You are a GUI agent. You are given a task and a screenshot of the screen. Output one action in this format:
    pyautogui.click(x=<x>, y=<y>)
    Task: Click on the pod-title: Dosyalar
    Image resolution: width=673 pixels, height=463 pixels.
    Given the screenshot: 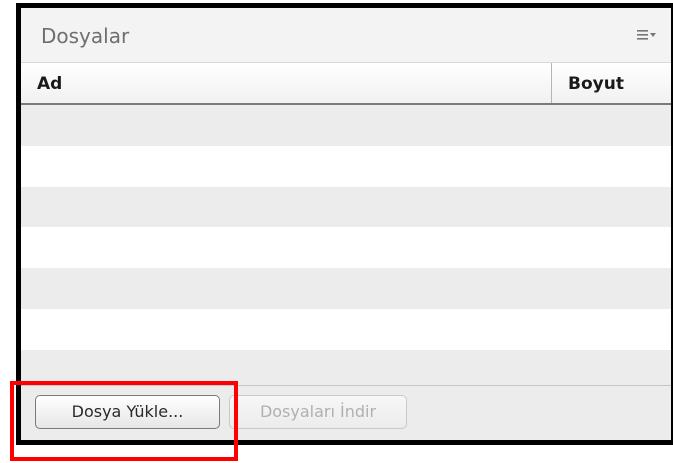 What is the action you would take?
    pyautogui.click(x=85, y=36)
    